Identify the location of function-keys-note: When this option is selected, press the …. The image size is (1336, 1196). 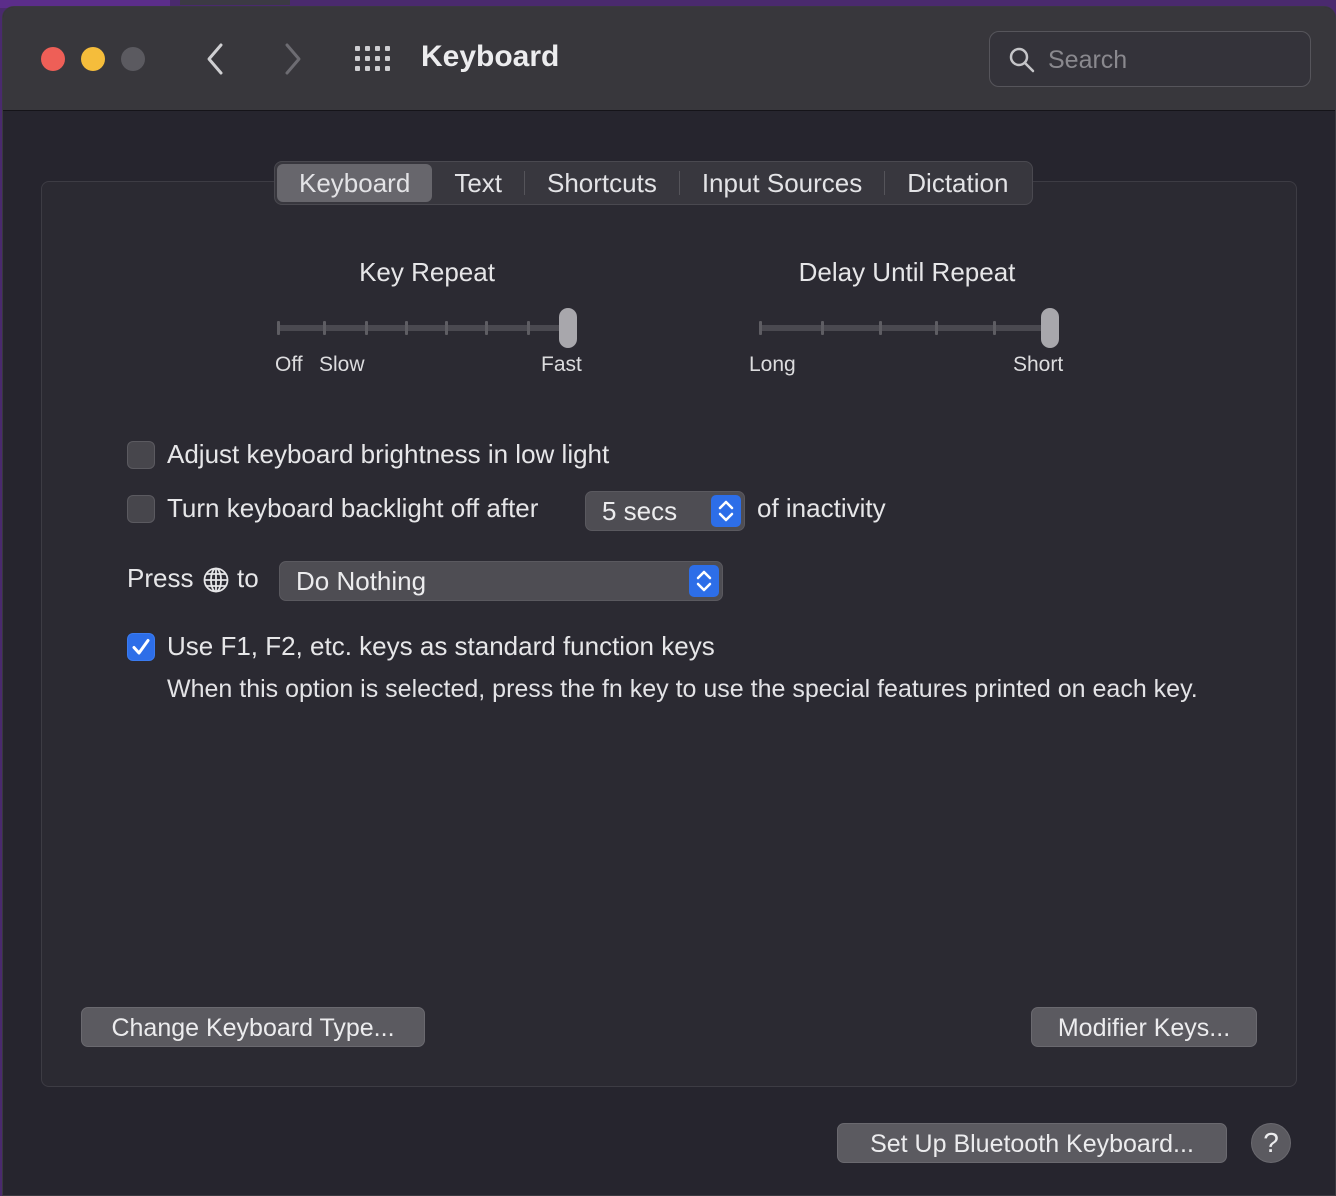
(682, 689).